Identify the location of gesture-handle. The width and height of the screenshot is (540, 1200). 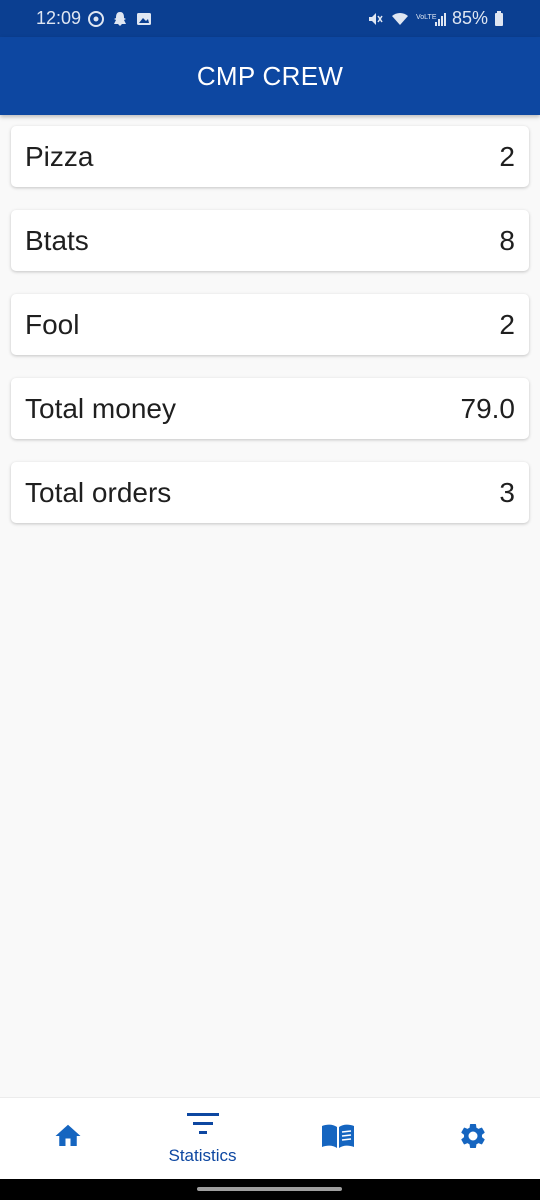
(269, 1189).